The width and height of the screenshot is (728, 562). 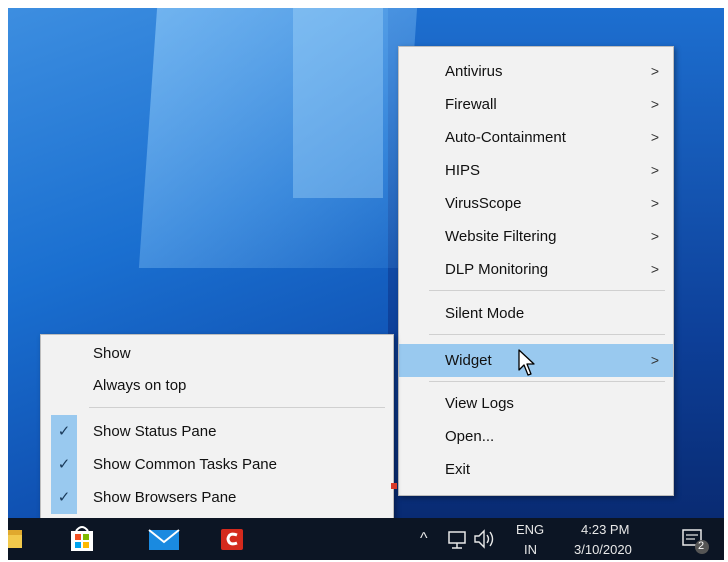 I want to click on menu-item-label: Auto-Containment, so click(x=505, y=137).